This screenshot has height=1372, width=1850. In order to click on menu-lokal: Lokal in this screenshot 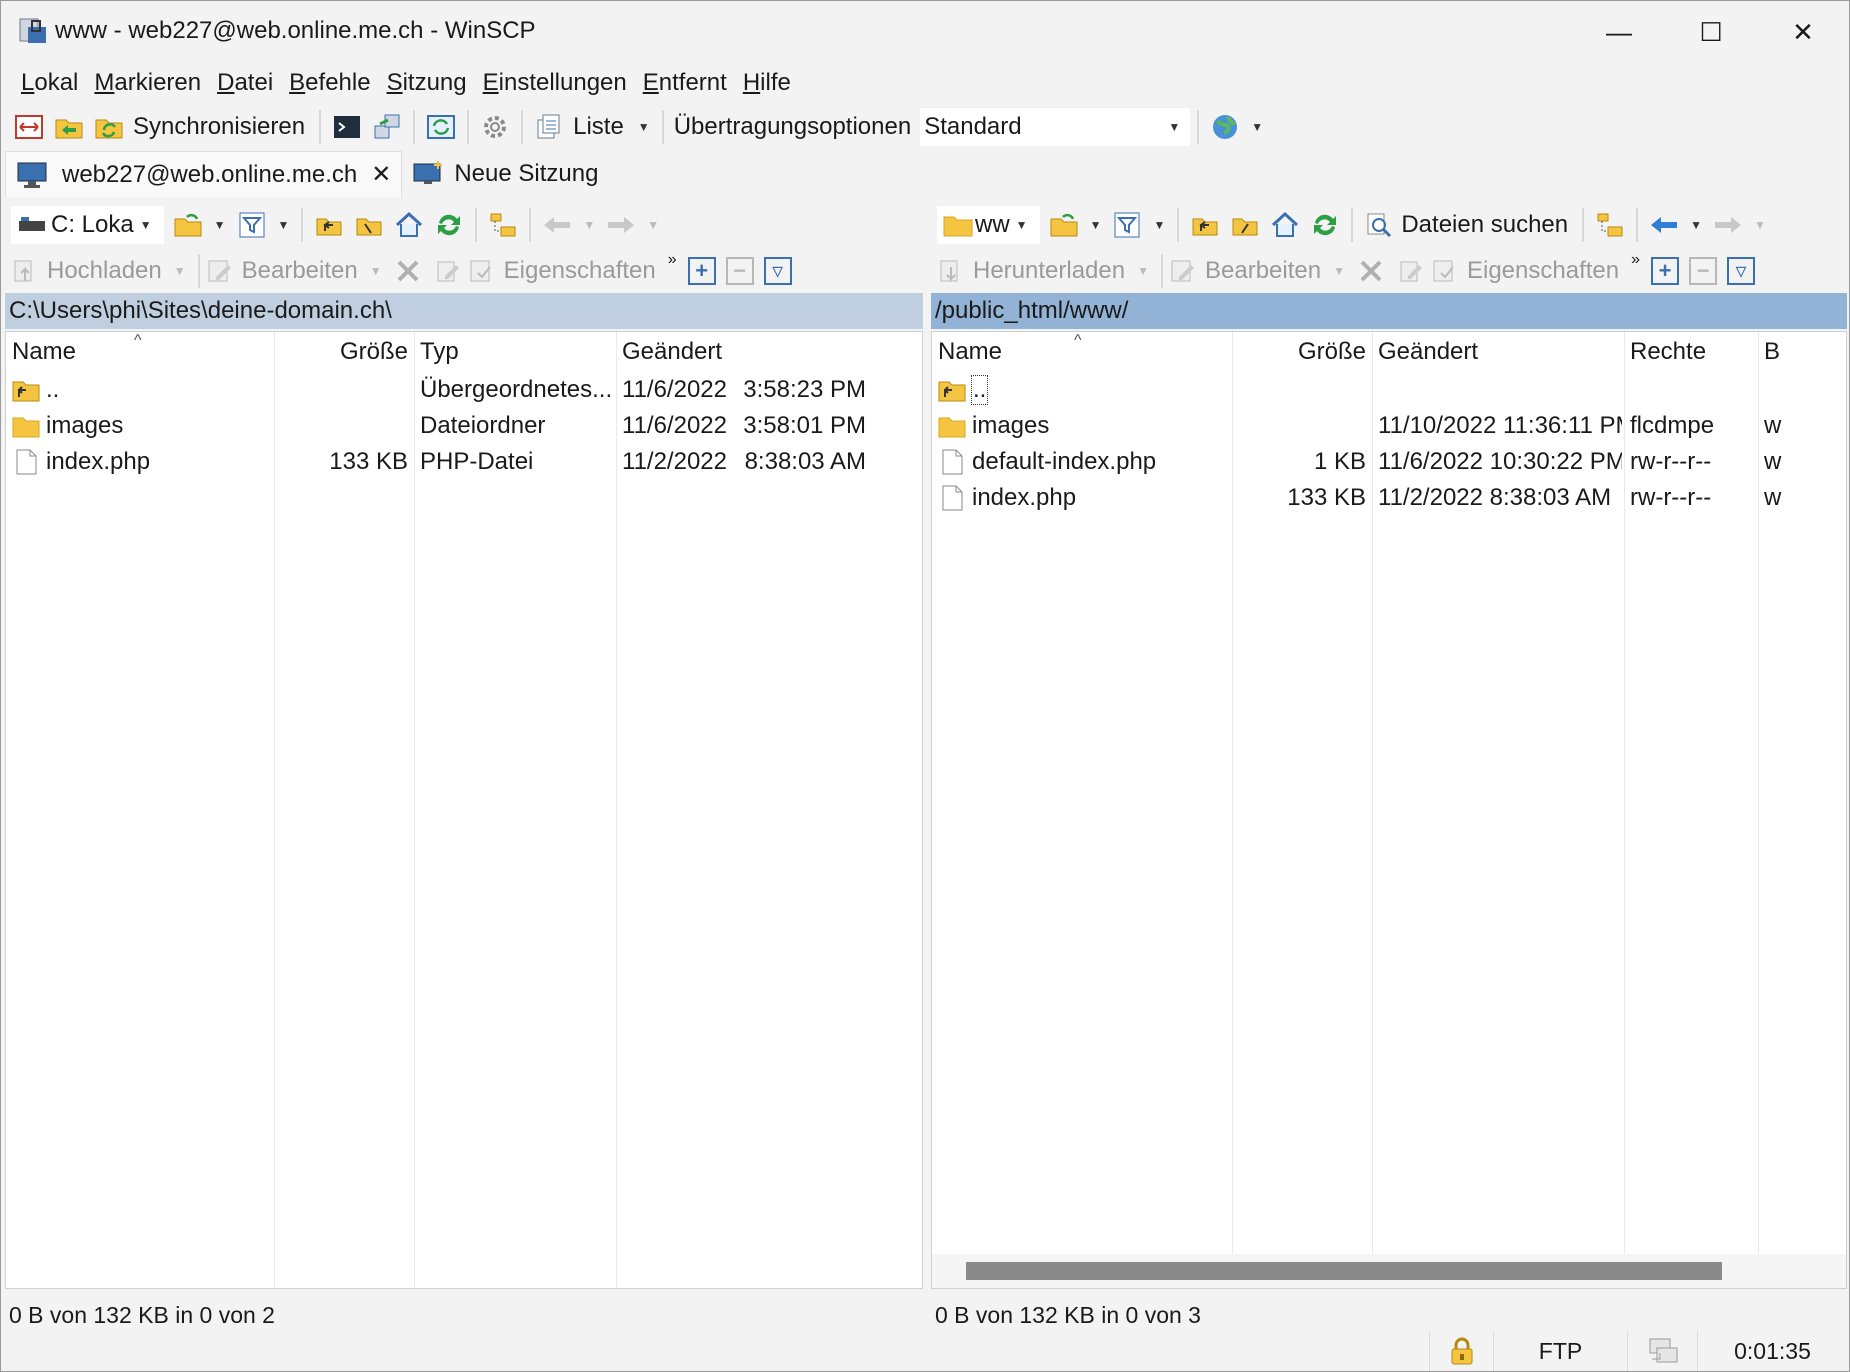, I will do `click(49, 83)`.